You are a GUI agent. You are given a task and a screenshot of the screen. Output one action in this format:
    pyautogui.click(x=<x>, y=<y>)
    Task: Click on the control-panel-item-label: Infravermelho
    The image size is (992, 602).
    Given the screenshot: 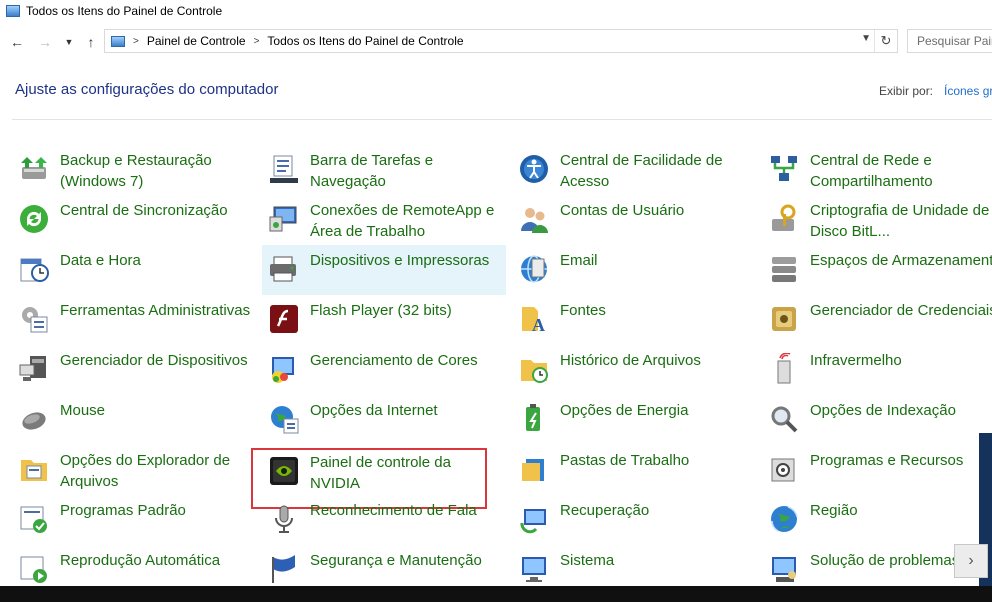 What is the action you would take?
    pyautogui.click(x=901, y=360)
    